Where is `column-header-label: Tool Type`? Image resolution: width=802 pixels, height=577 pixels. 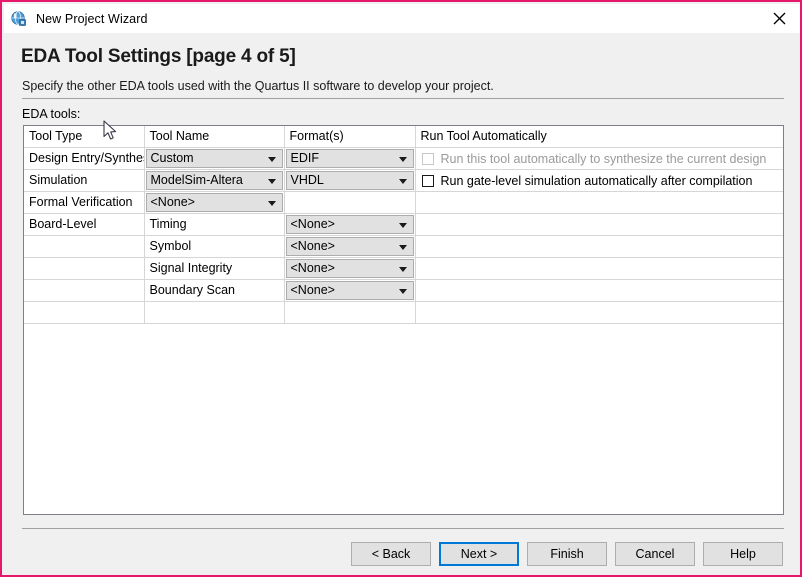
column-header-label: Tool Type is located at coordinates (56, 136).